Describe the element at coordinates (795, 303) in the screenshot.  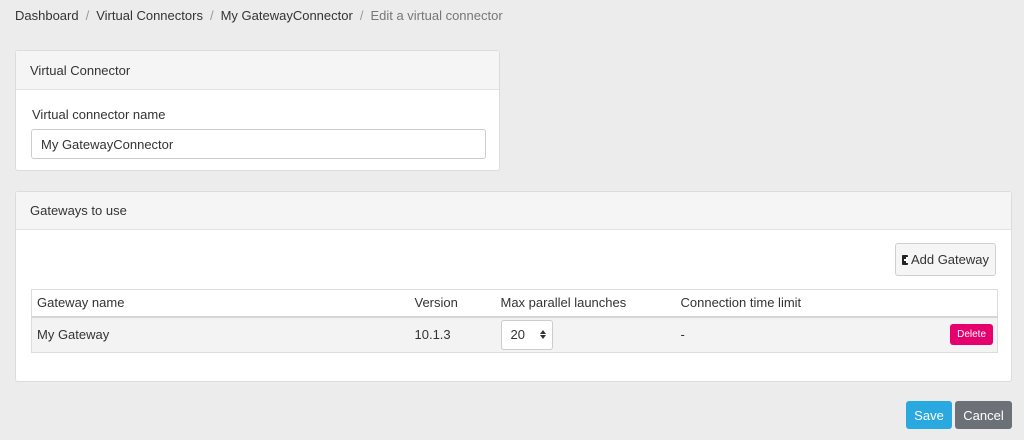
I see `column-header-connection-time-limit: Connection time limit` at that location.